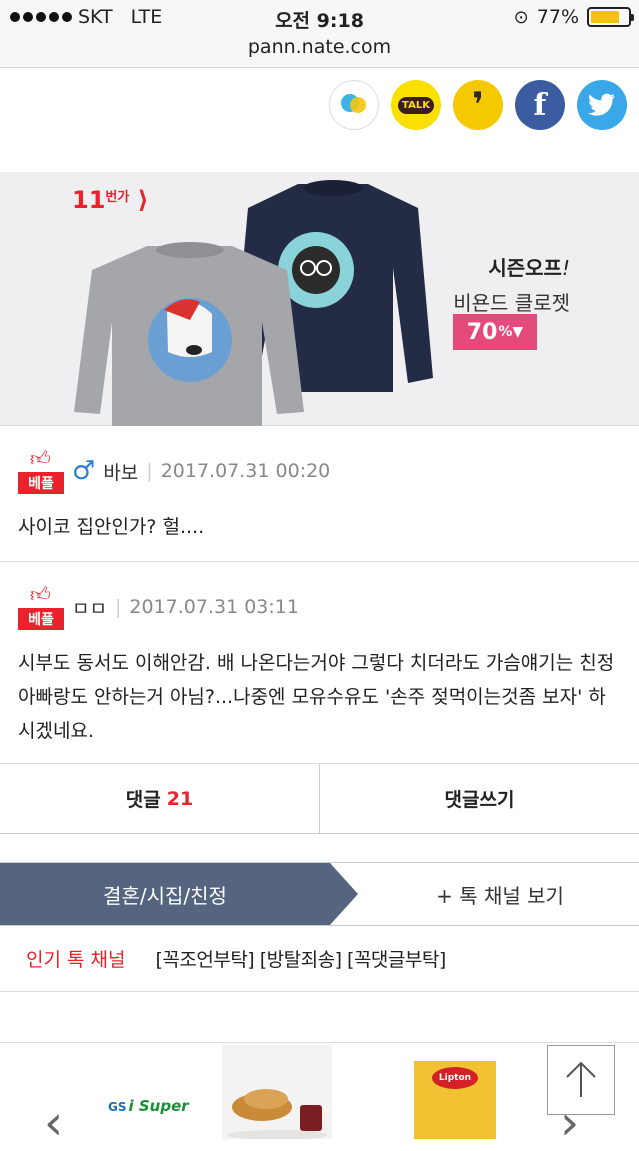 Image resolution: width=639 pixels, height=1151 pixels. What do you see at coordinates (160, 798) in the screenshot?
I see `view-comments-button: 댓글 21` at bounding box center [160, 798].